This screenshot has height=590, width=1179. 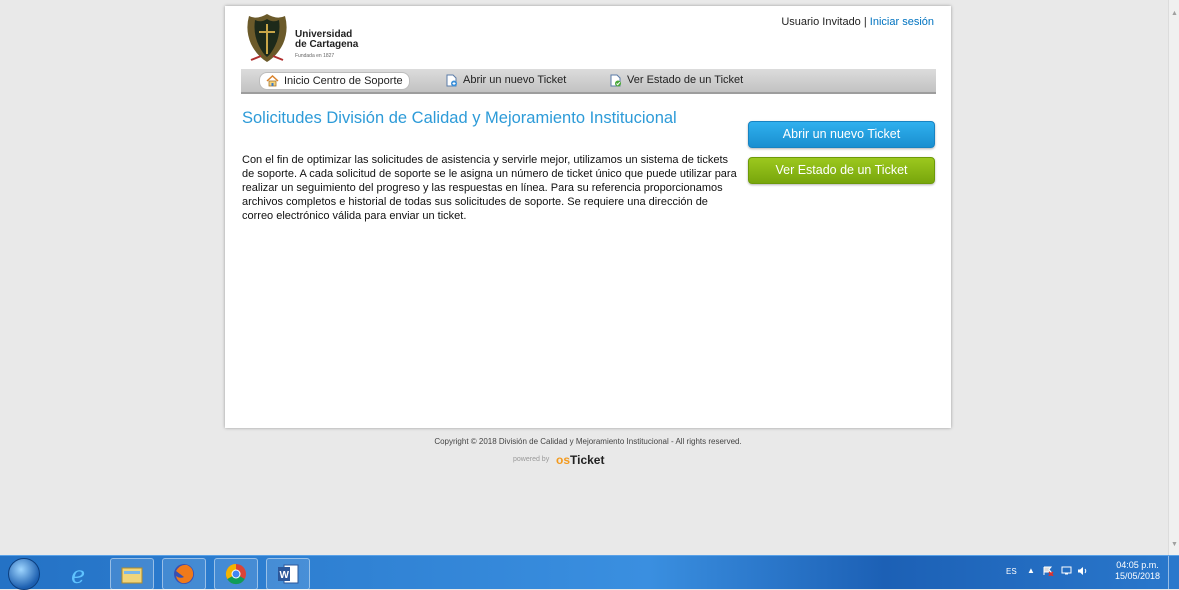 I want to click on university-logo: Universidad de Cartagena Fundada en 1827, so click(x=313, y=39).